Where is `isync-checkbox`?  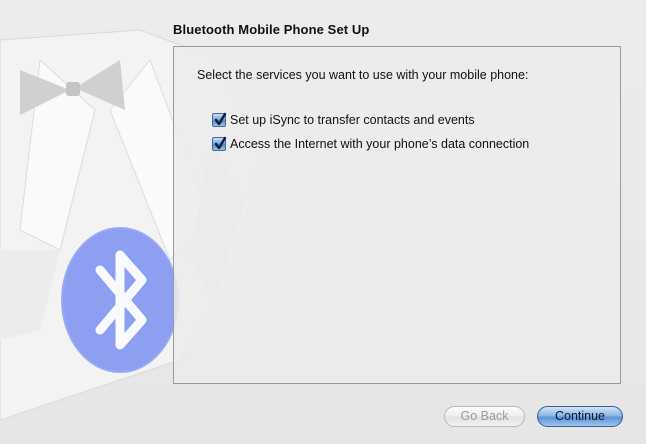 isync-checkbox is located at coordinates (219, 119).